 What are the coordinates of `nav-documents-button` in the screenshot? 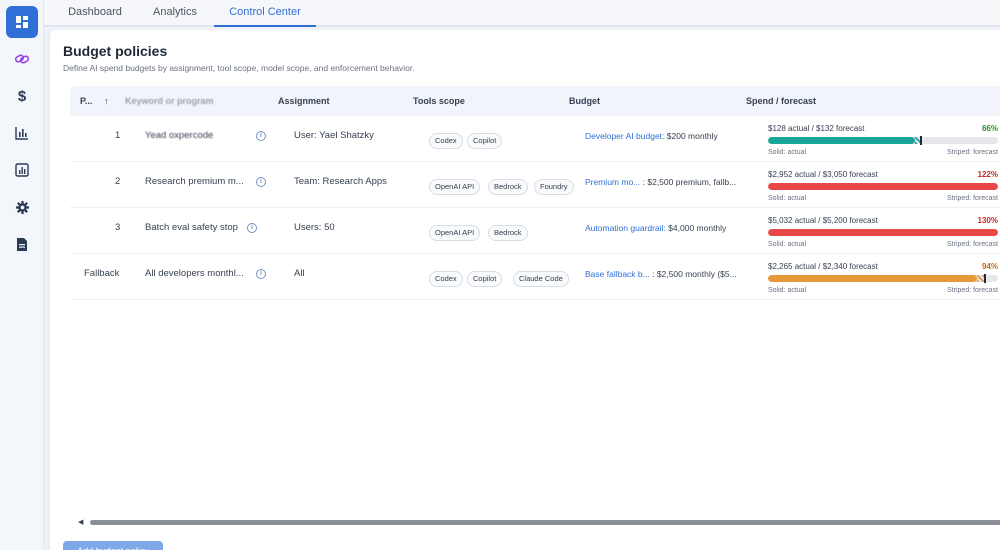 It's located at (22, 244).